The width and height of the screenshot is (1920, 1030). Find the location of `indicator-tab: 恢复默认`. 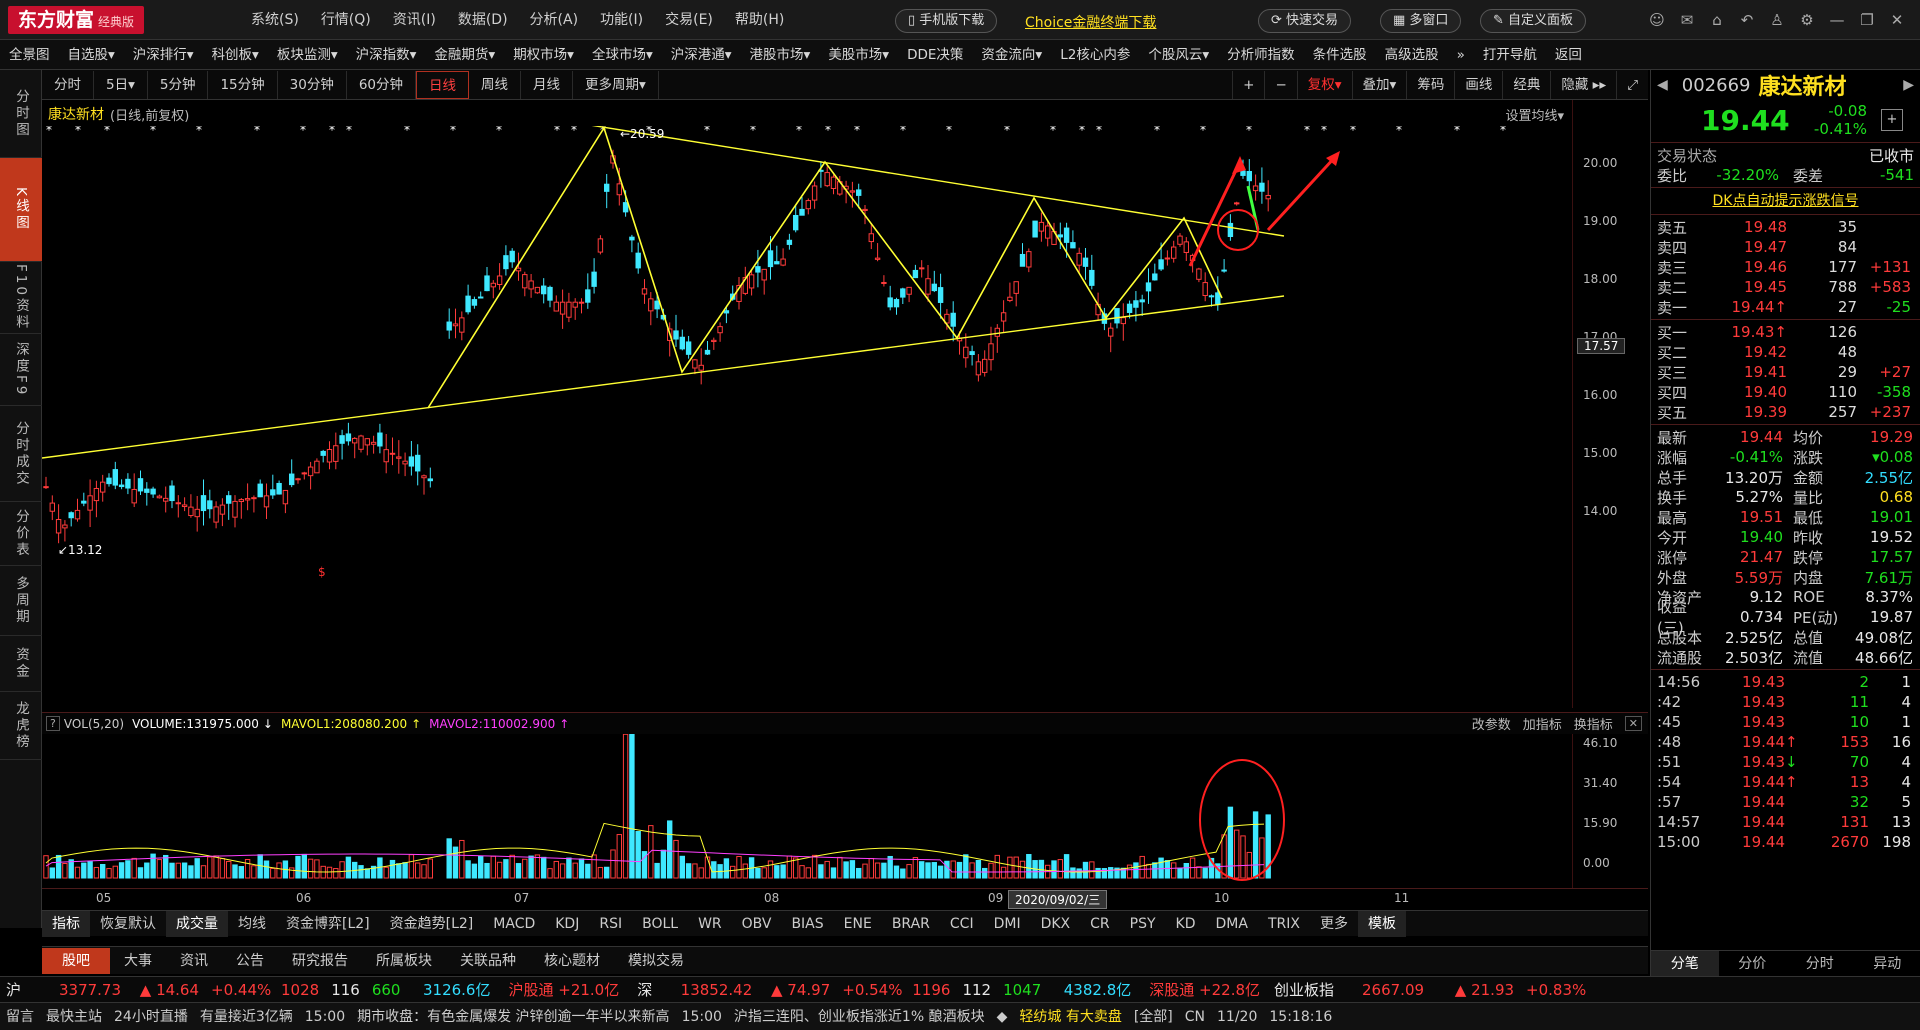

indicator-tab: 恢复默认 is located at coordinates (128, 924).